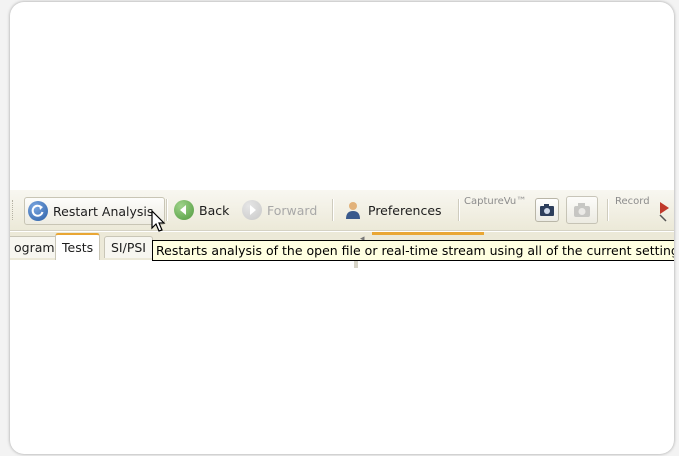 Image resolution: width=679 pixels, height=456 pixels. I want to click on preferences-label: Preferences, so click(405, 210).